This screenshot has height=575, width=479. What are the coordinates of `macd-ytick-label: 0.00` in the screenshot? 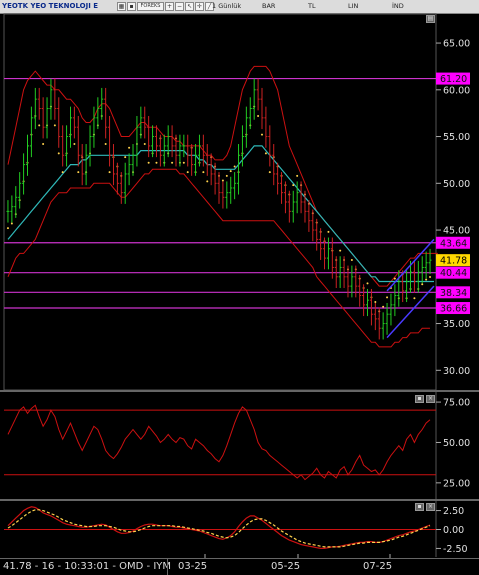 It's located at (453, 530).